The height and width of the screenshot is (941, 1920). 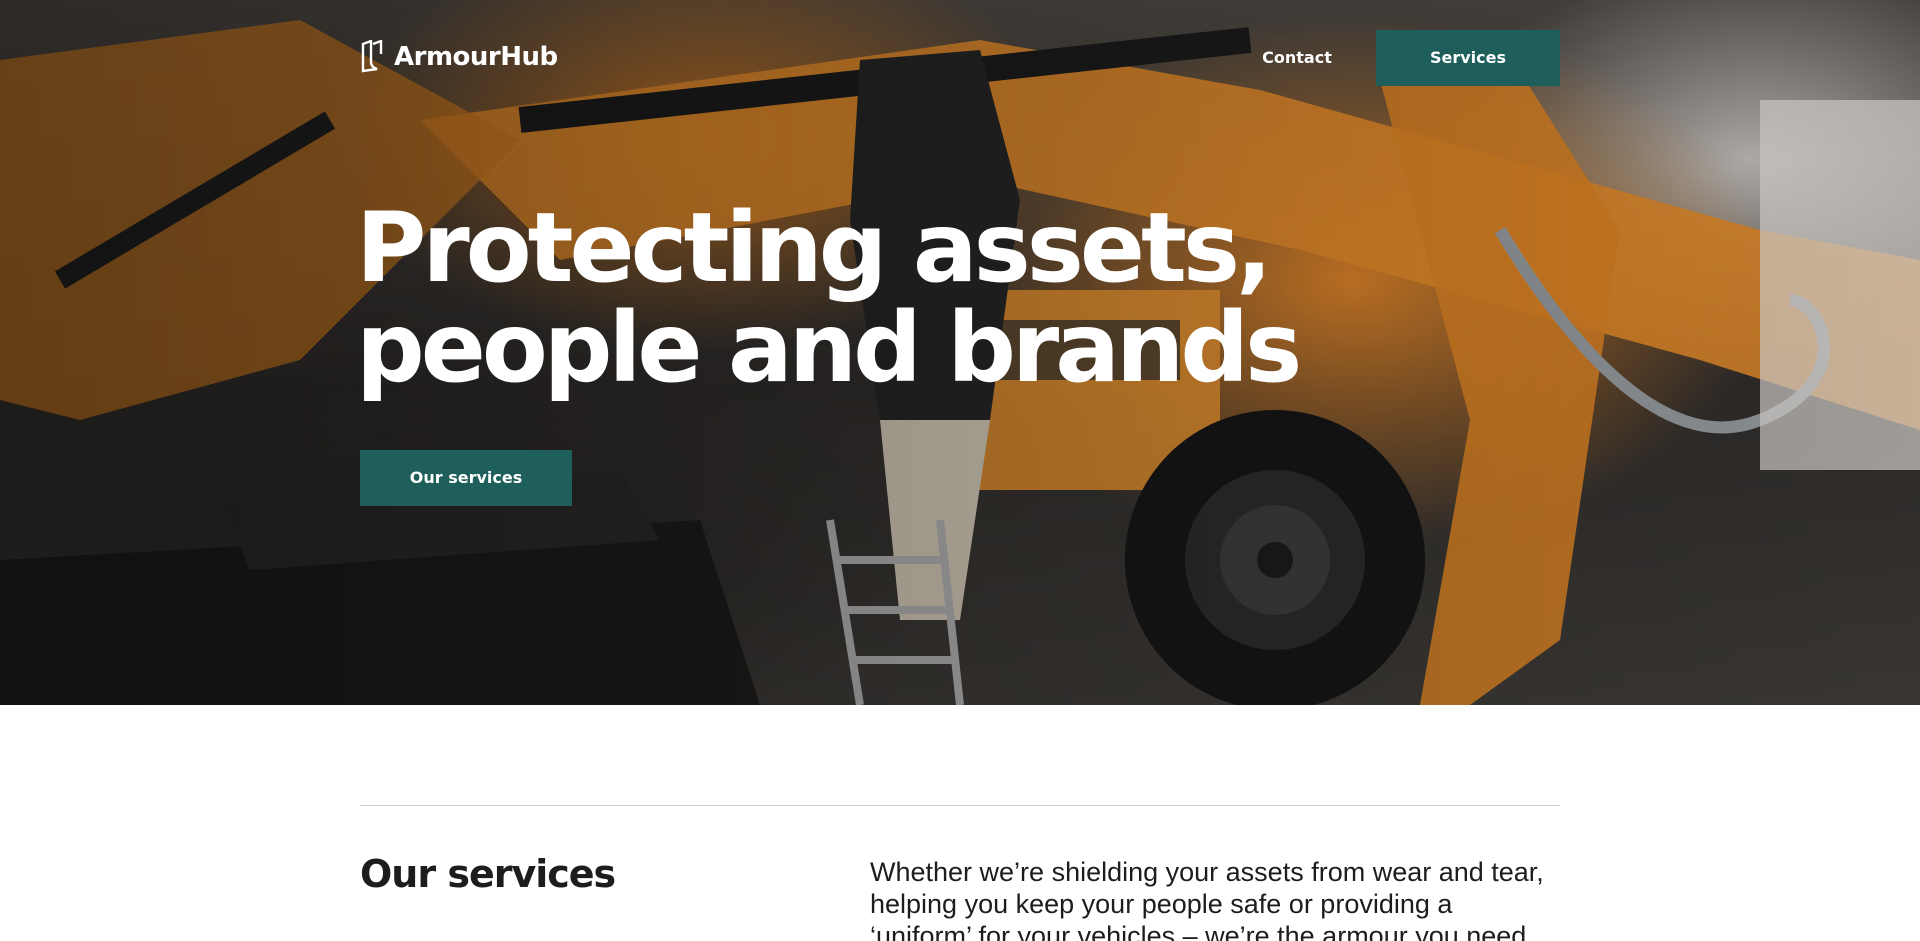 I want to click on hero-headline: Protecting assets, people and brands, so click(x=856, y=298).